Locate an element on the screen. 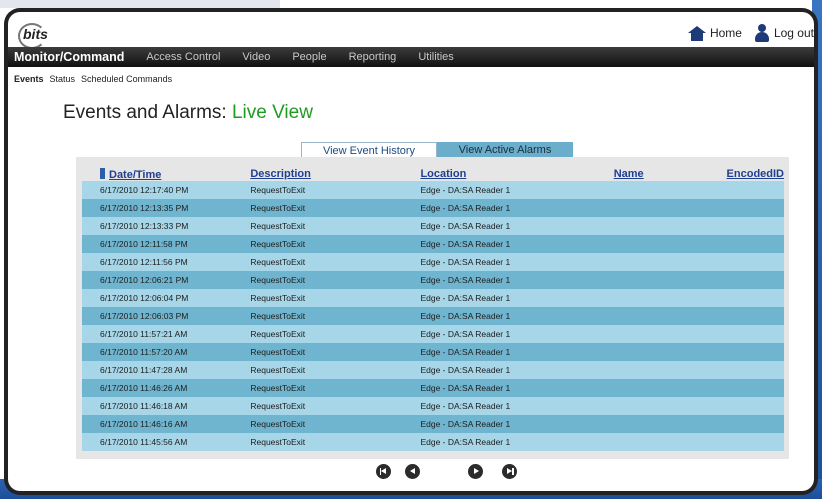  tab-view-event-history: View Event History is located at coordinates (369, 150).